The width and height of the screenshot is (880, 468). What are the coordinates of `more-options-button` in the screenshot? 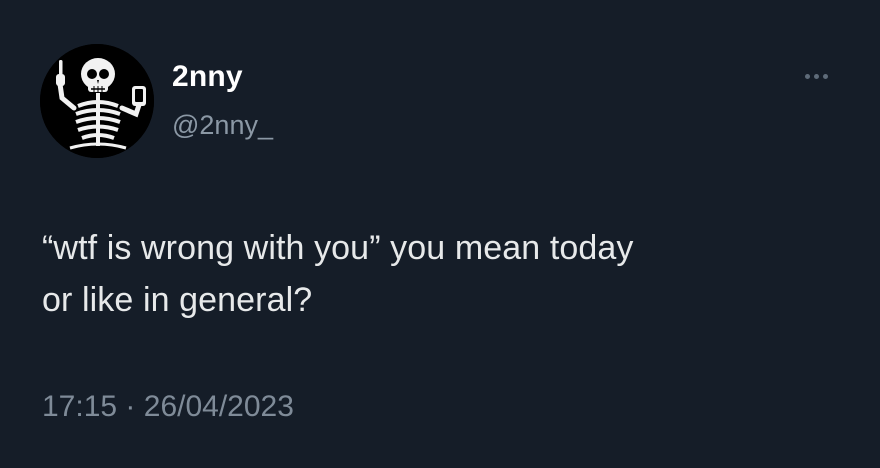 It's located at (816, 76).